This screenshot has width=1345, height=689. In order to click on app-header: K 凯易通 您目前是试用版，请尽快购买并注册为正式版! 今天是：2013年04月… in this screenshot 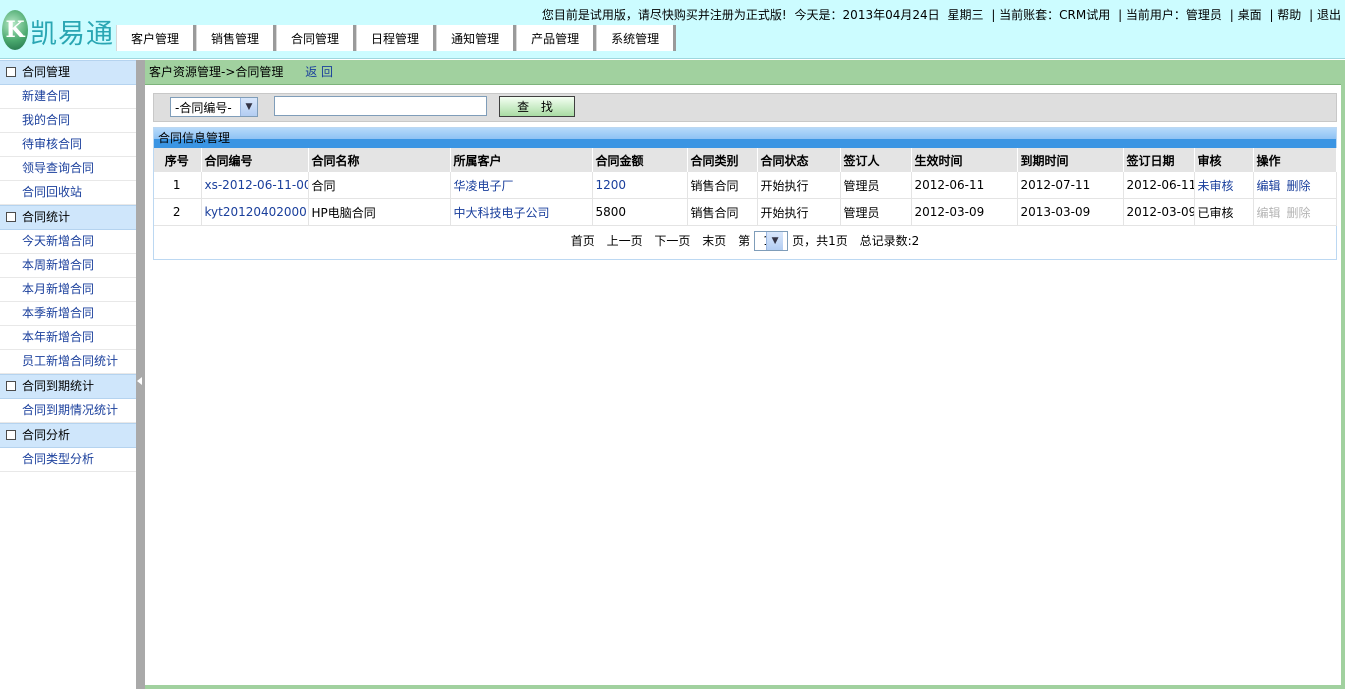, I will do `click(672, 29)`.